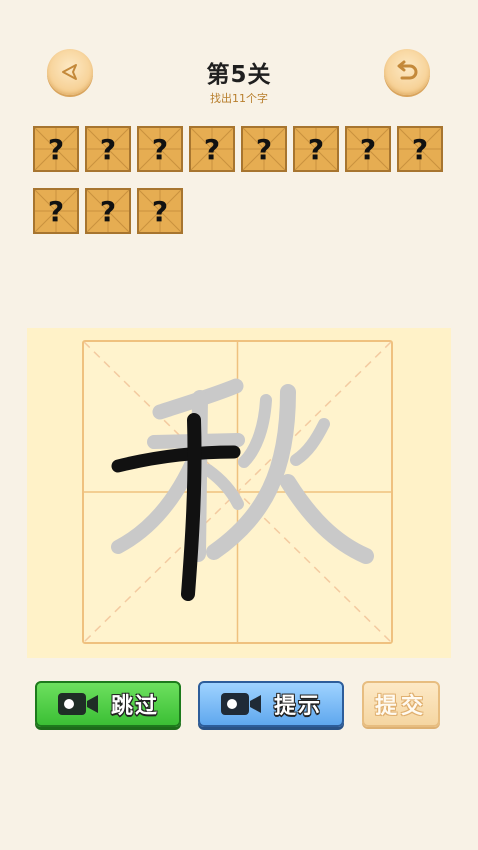  I want to click on hint-label: 提示, so click(297, 706).